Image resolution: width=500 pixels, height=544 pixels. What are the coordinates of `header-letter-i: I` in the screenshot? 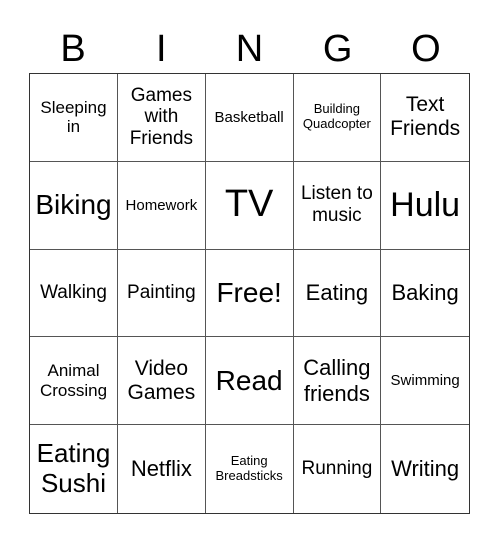 It's located at (161, 49).